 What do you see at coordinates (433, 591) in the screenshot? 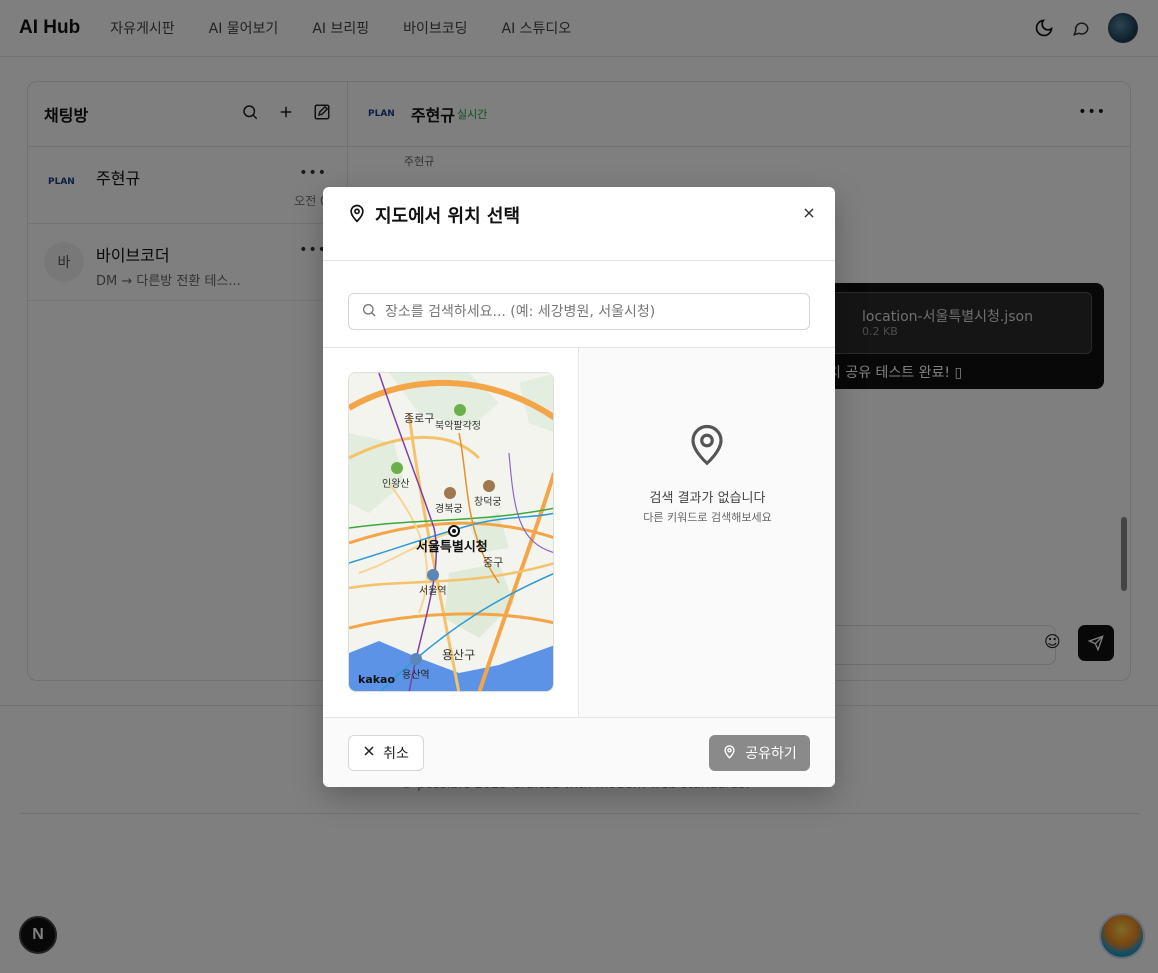
I see `map-label: 서울역` at bounding box center [433, 591].